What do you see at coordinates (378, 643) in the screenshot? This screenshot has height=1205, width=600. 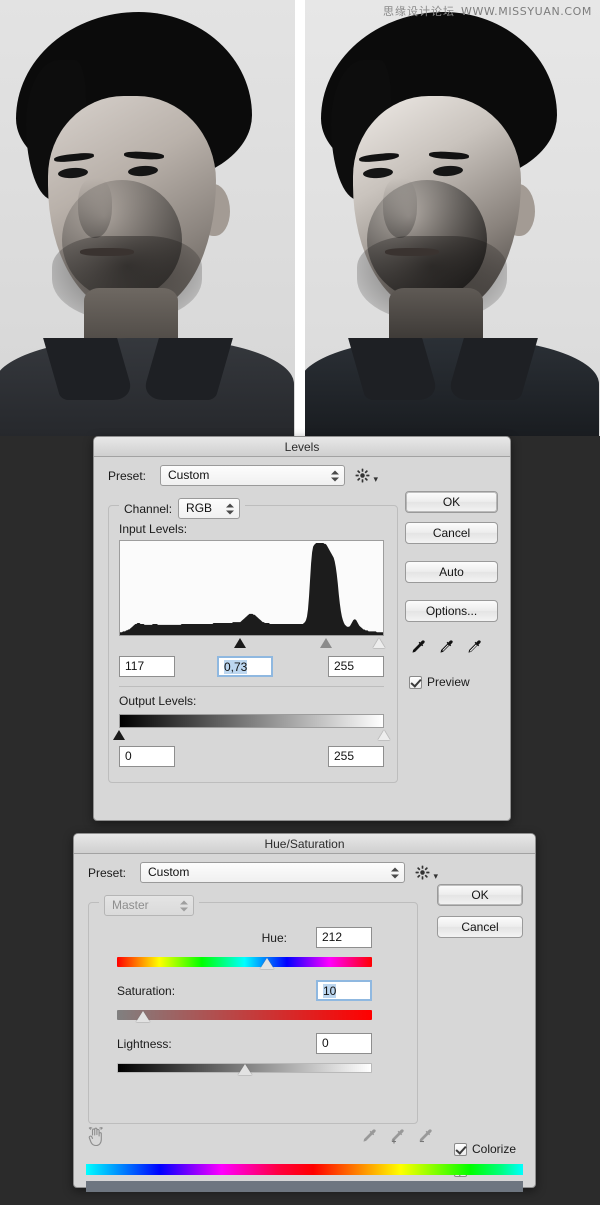 I see `input-highlight-handle` at bounding box center [378, 643].